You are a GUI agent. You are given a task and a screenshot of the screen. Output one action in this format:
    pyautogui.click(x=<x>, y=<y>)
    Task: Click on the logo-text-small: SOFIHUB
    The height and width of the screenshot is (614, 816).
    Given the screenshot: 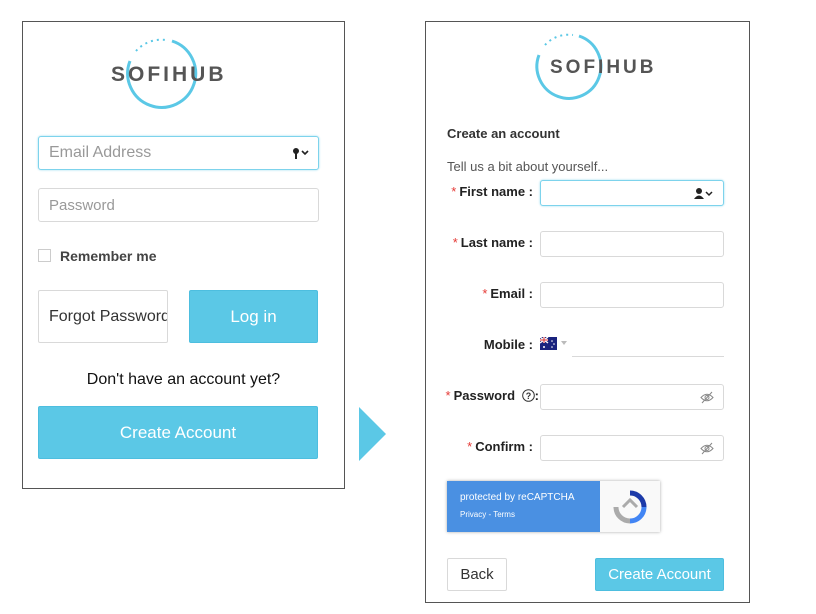 What is the action you would take?
    pyautogui.click(x=603, y=67)
    